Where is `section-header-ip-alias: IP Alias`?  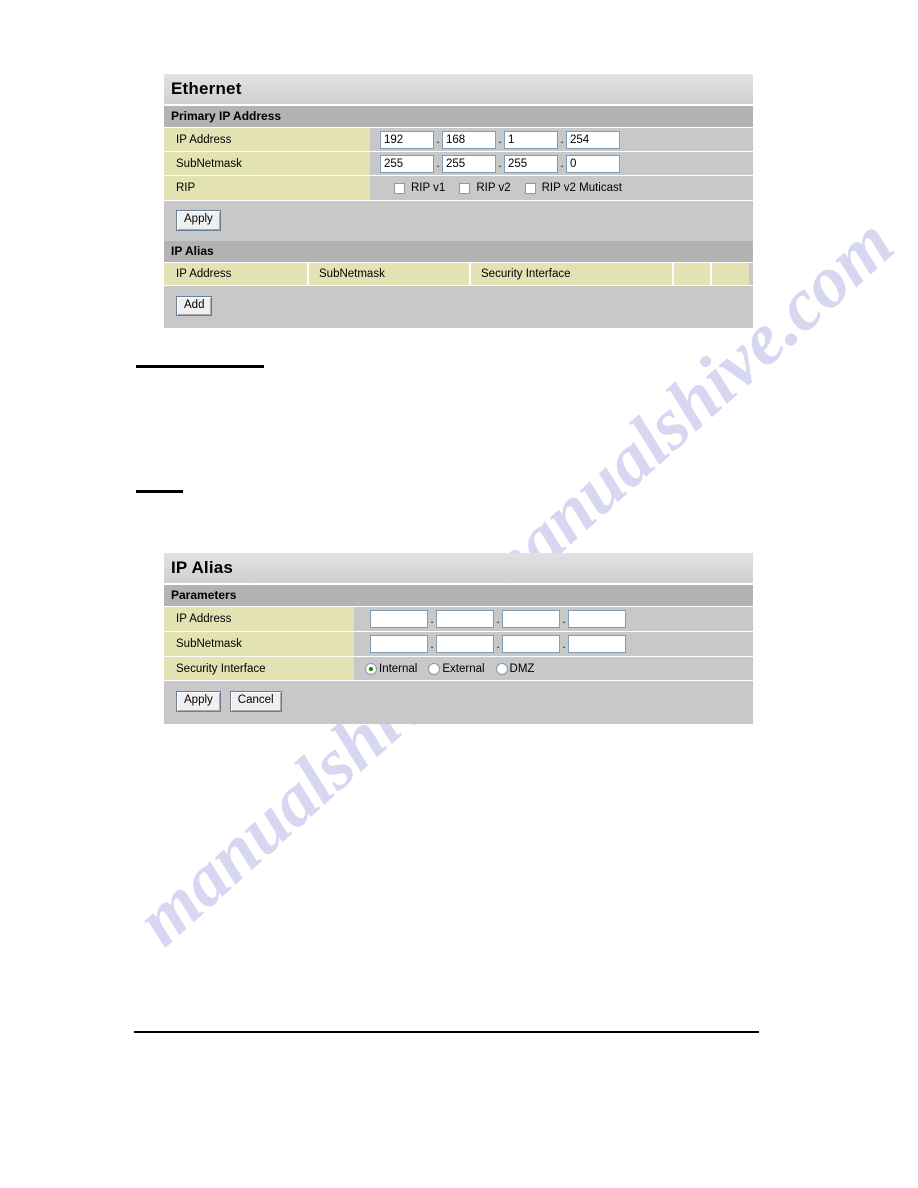 section-header-ip-alias: IP Alias is located at coordinates (458, 251).